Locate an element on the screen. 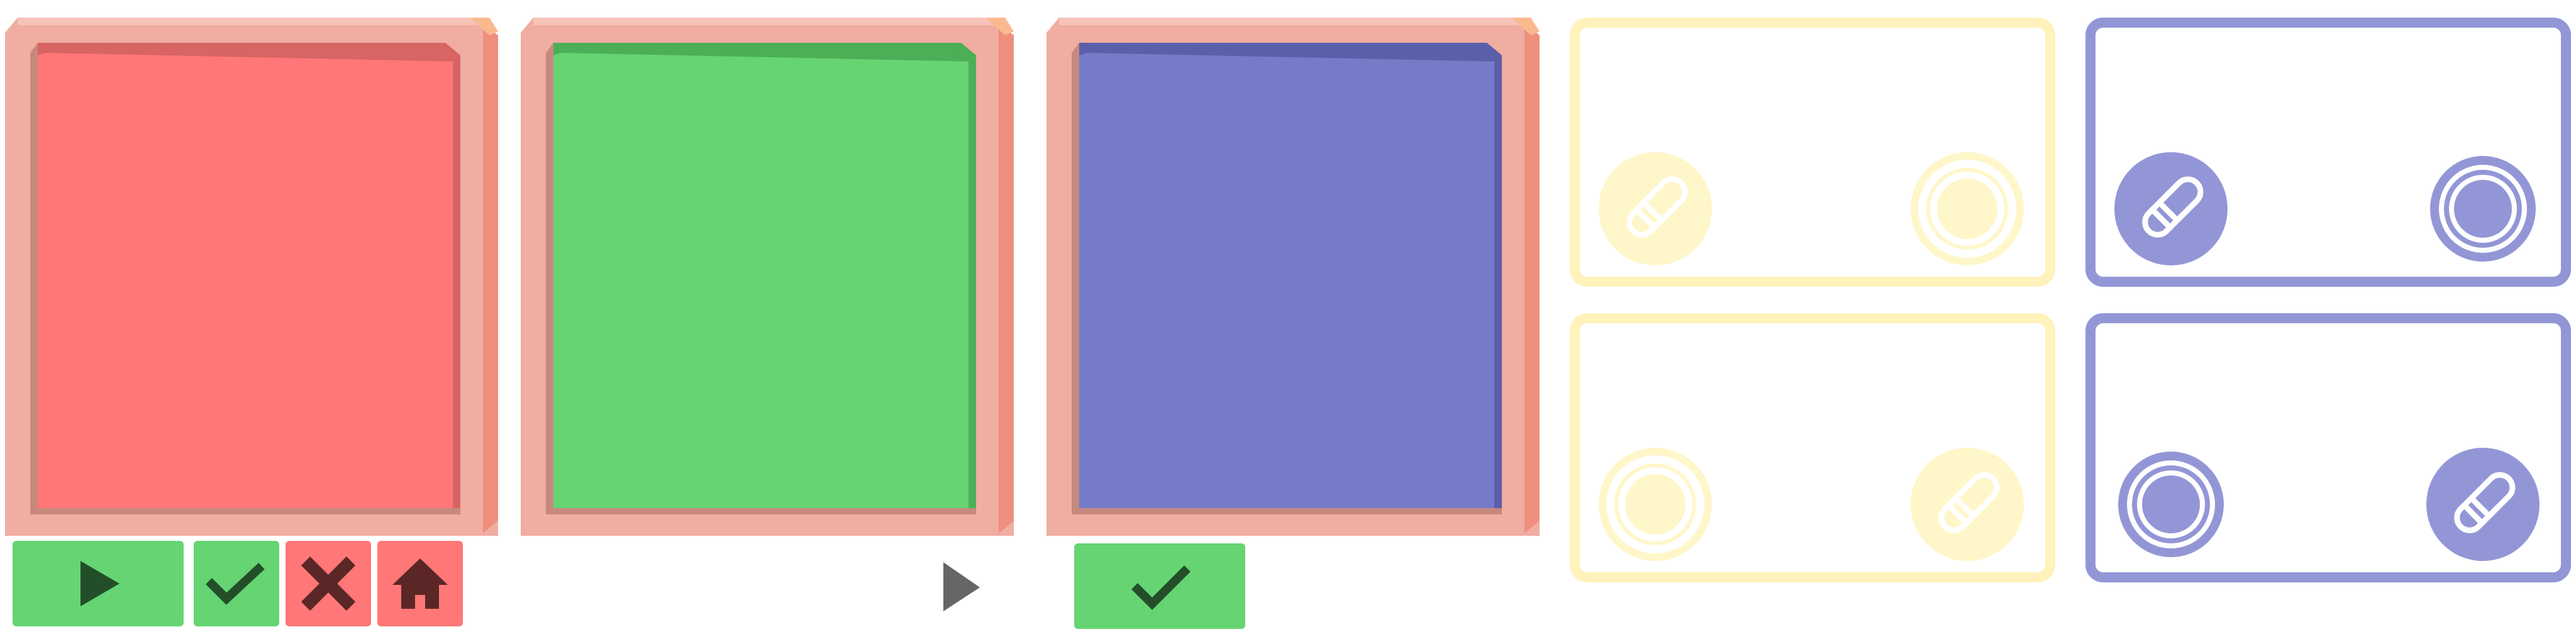 This screenshot has width=2576, height=644. next-button is located at coordinates (961, 587).